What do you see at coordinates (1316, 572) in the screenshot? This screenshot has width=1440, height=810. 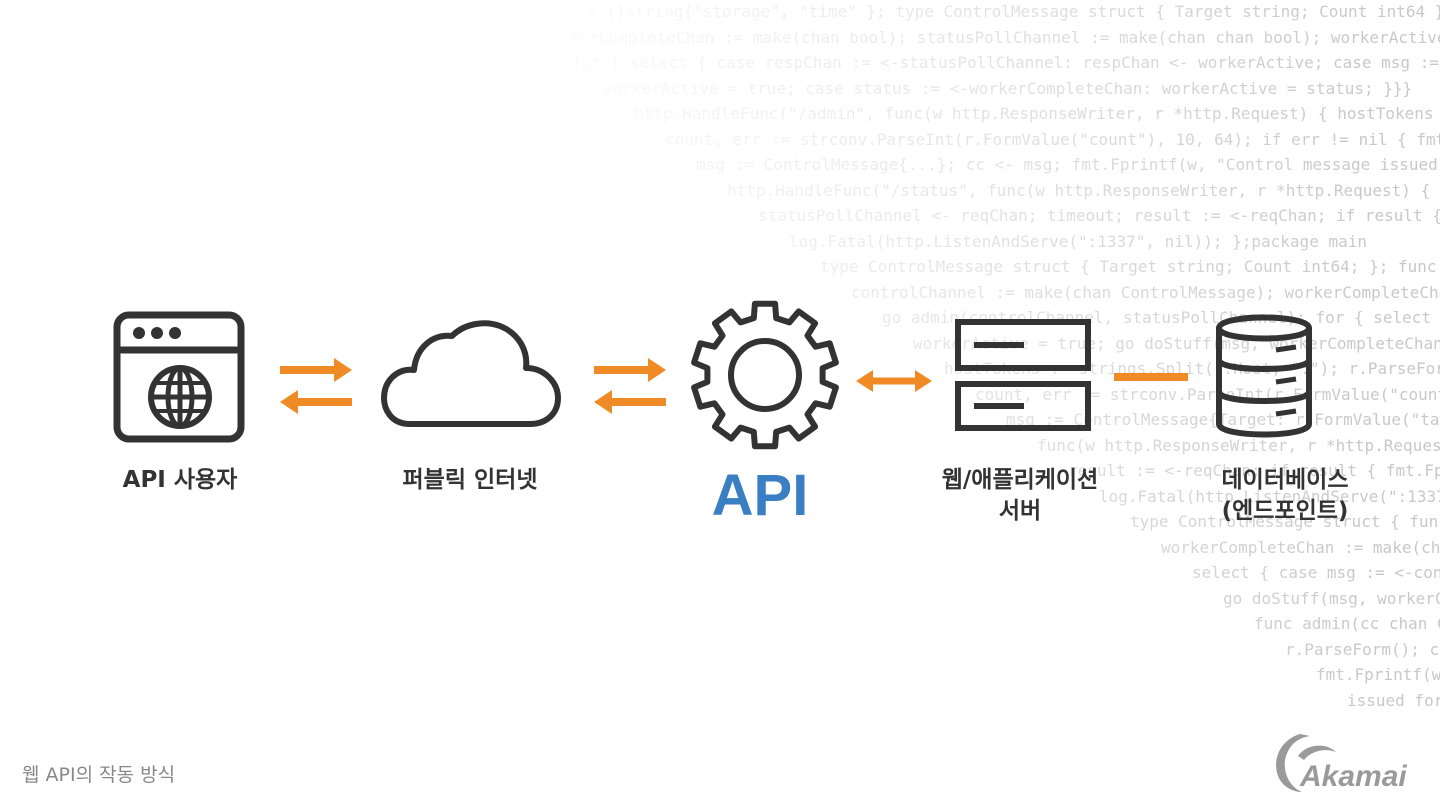 I see `code-line: select { case msg := <-controlChannel:` at bounding box center [1316, 572].